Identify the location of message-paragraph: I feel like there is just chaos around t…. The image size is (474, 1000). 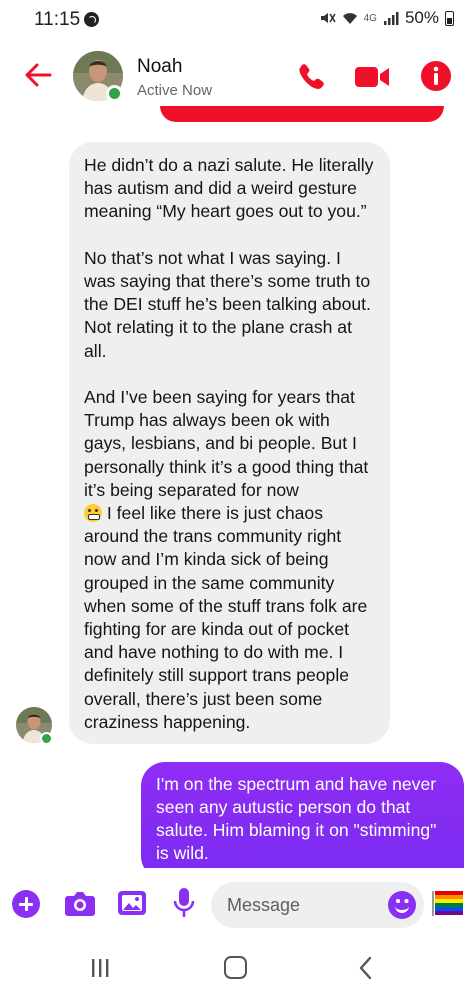
(228, 617).